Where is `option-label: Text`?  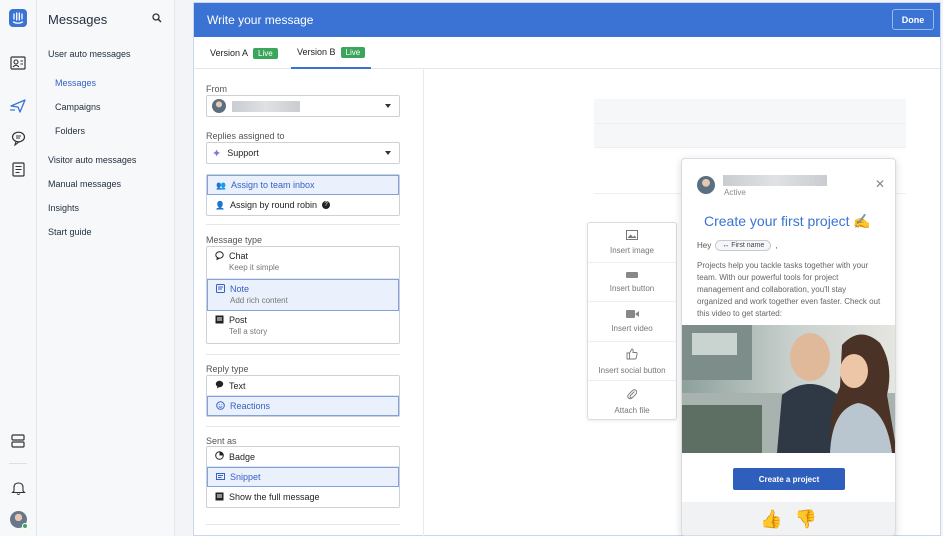
option-label: Text is located at coordinates (237, 385).